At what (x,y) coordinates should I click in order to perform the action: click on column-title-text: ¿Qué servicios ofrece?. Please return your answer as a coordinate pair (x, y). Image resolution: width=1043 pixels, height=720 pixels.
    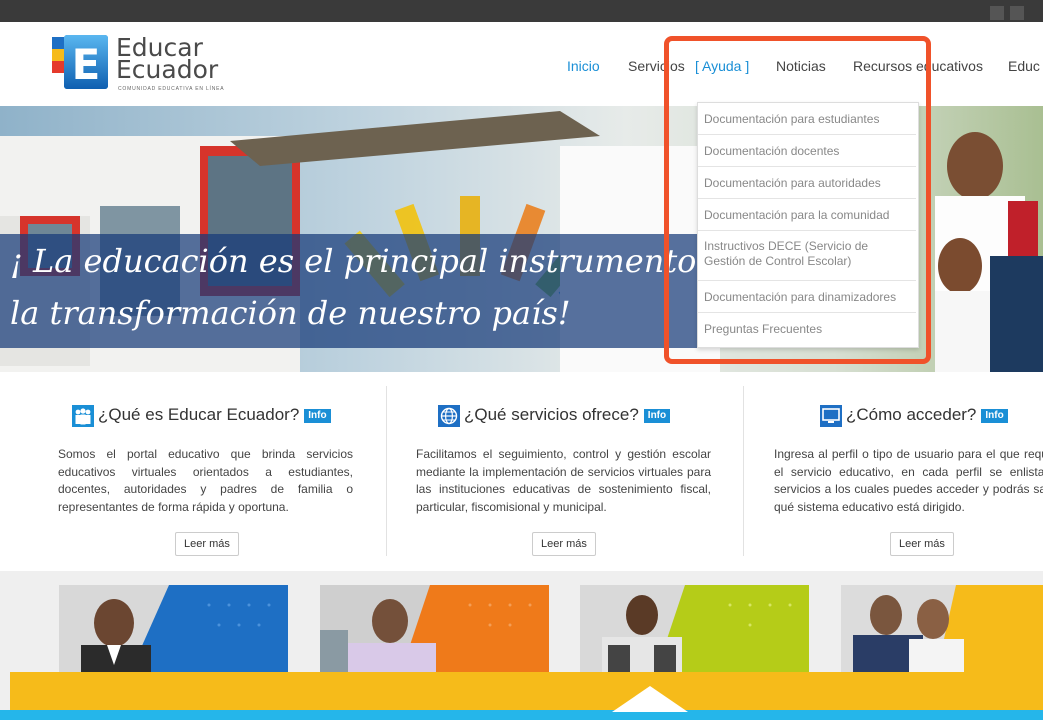
    Looking at the image, I should click on (551, 414).